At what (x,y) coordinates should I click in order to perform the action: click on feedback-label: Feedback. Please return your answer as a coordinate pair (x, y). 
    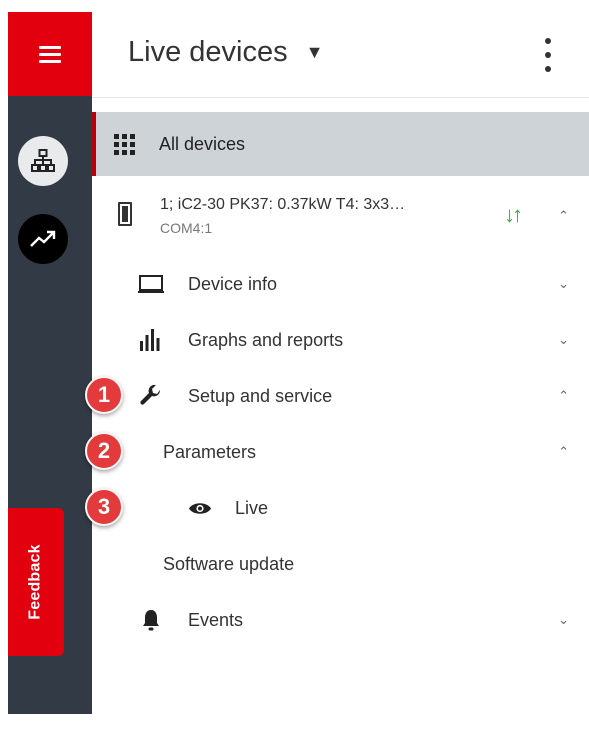
    Looking at the image, I should click on (36, 582).